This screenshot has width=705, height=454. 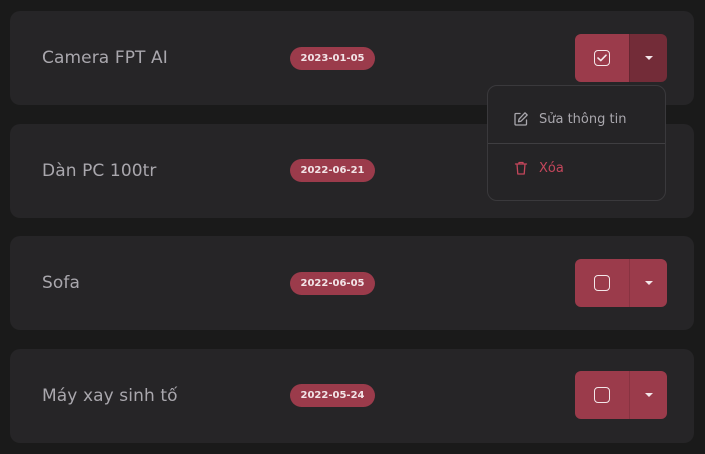 What do you see at coordinates (332, 395) in the screenshot?
I see `date-badge: 2022-05-24` at bounding box center [332, 395].